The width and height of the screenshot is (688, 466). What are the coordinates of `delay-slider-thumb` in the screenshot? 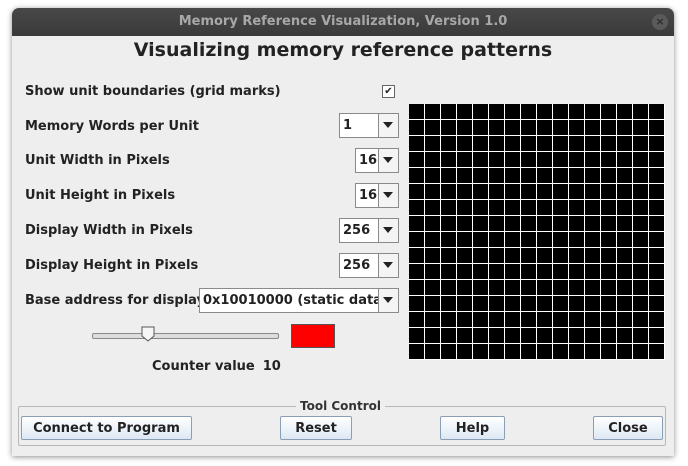 It's located at (148, 334).